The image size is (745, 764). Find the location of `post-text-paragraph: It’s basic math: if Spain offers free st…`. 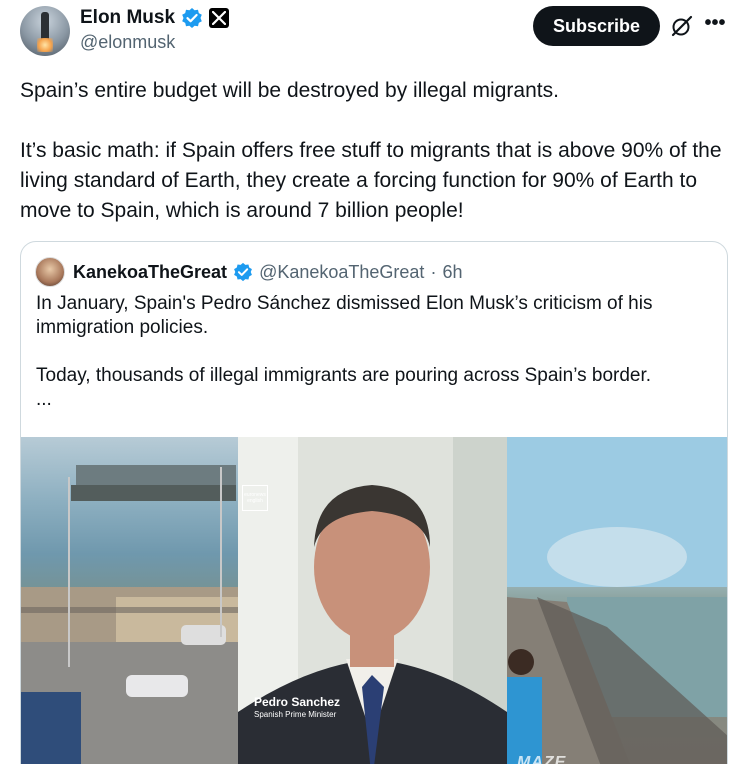

post-text-paragraph: It’s basic math: if Spain offers free st… is located at coordinates (371, 180).